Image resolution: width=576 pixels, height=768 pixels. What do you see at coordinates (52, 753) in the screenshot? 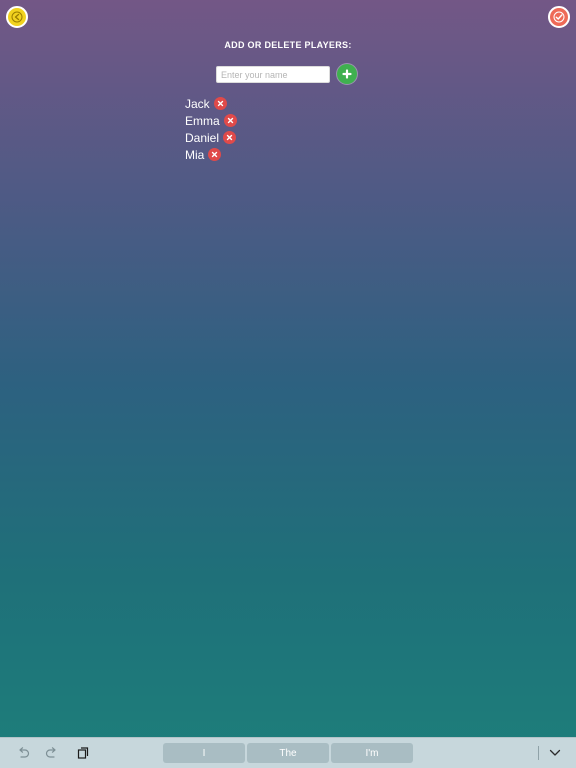
I see `redo-icon` at bounding box center [52, 753].